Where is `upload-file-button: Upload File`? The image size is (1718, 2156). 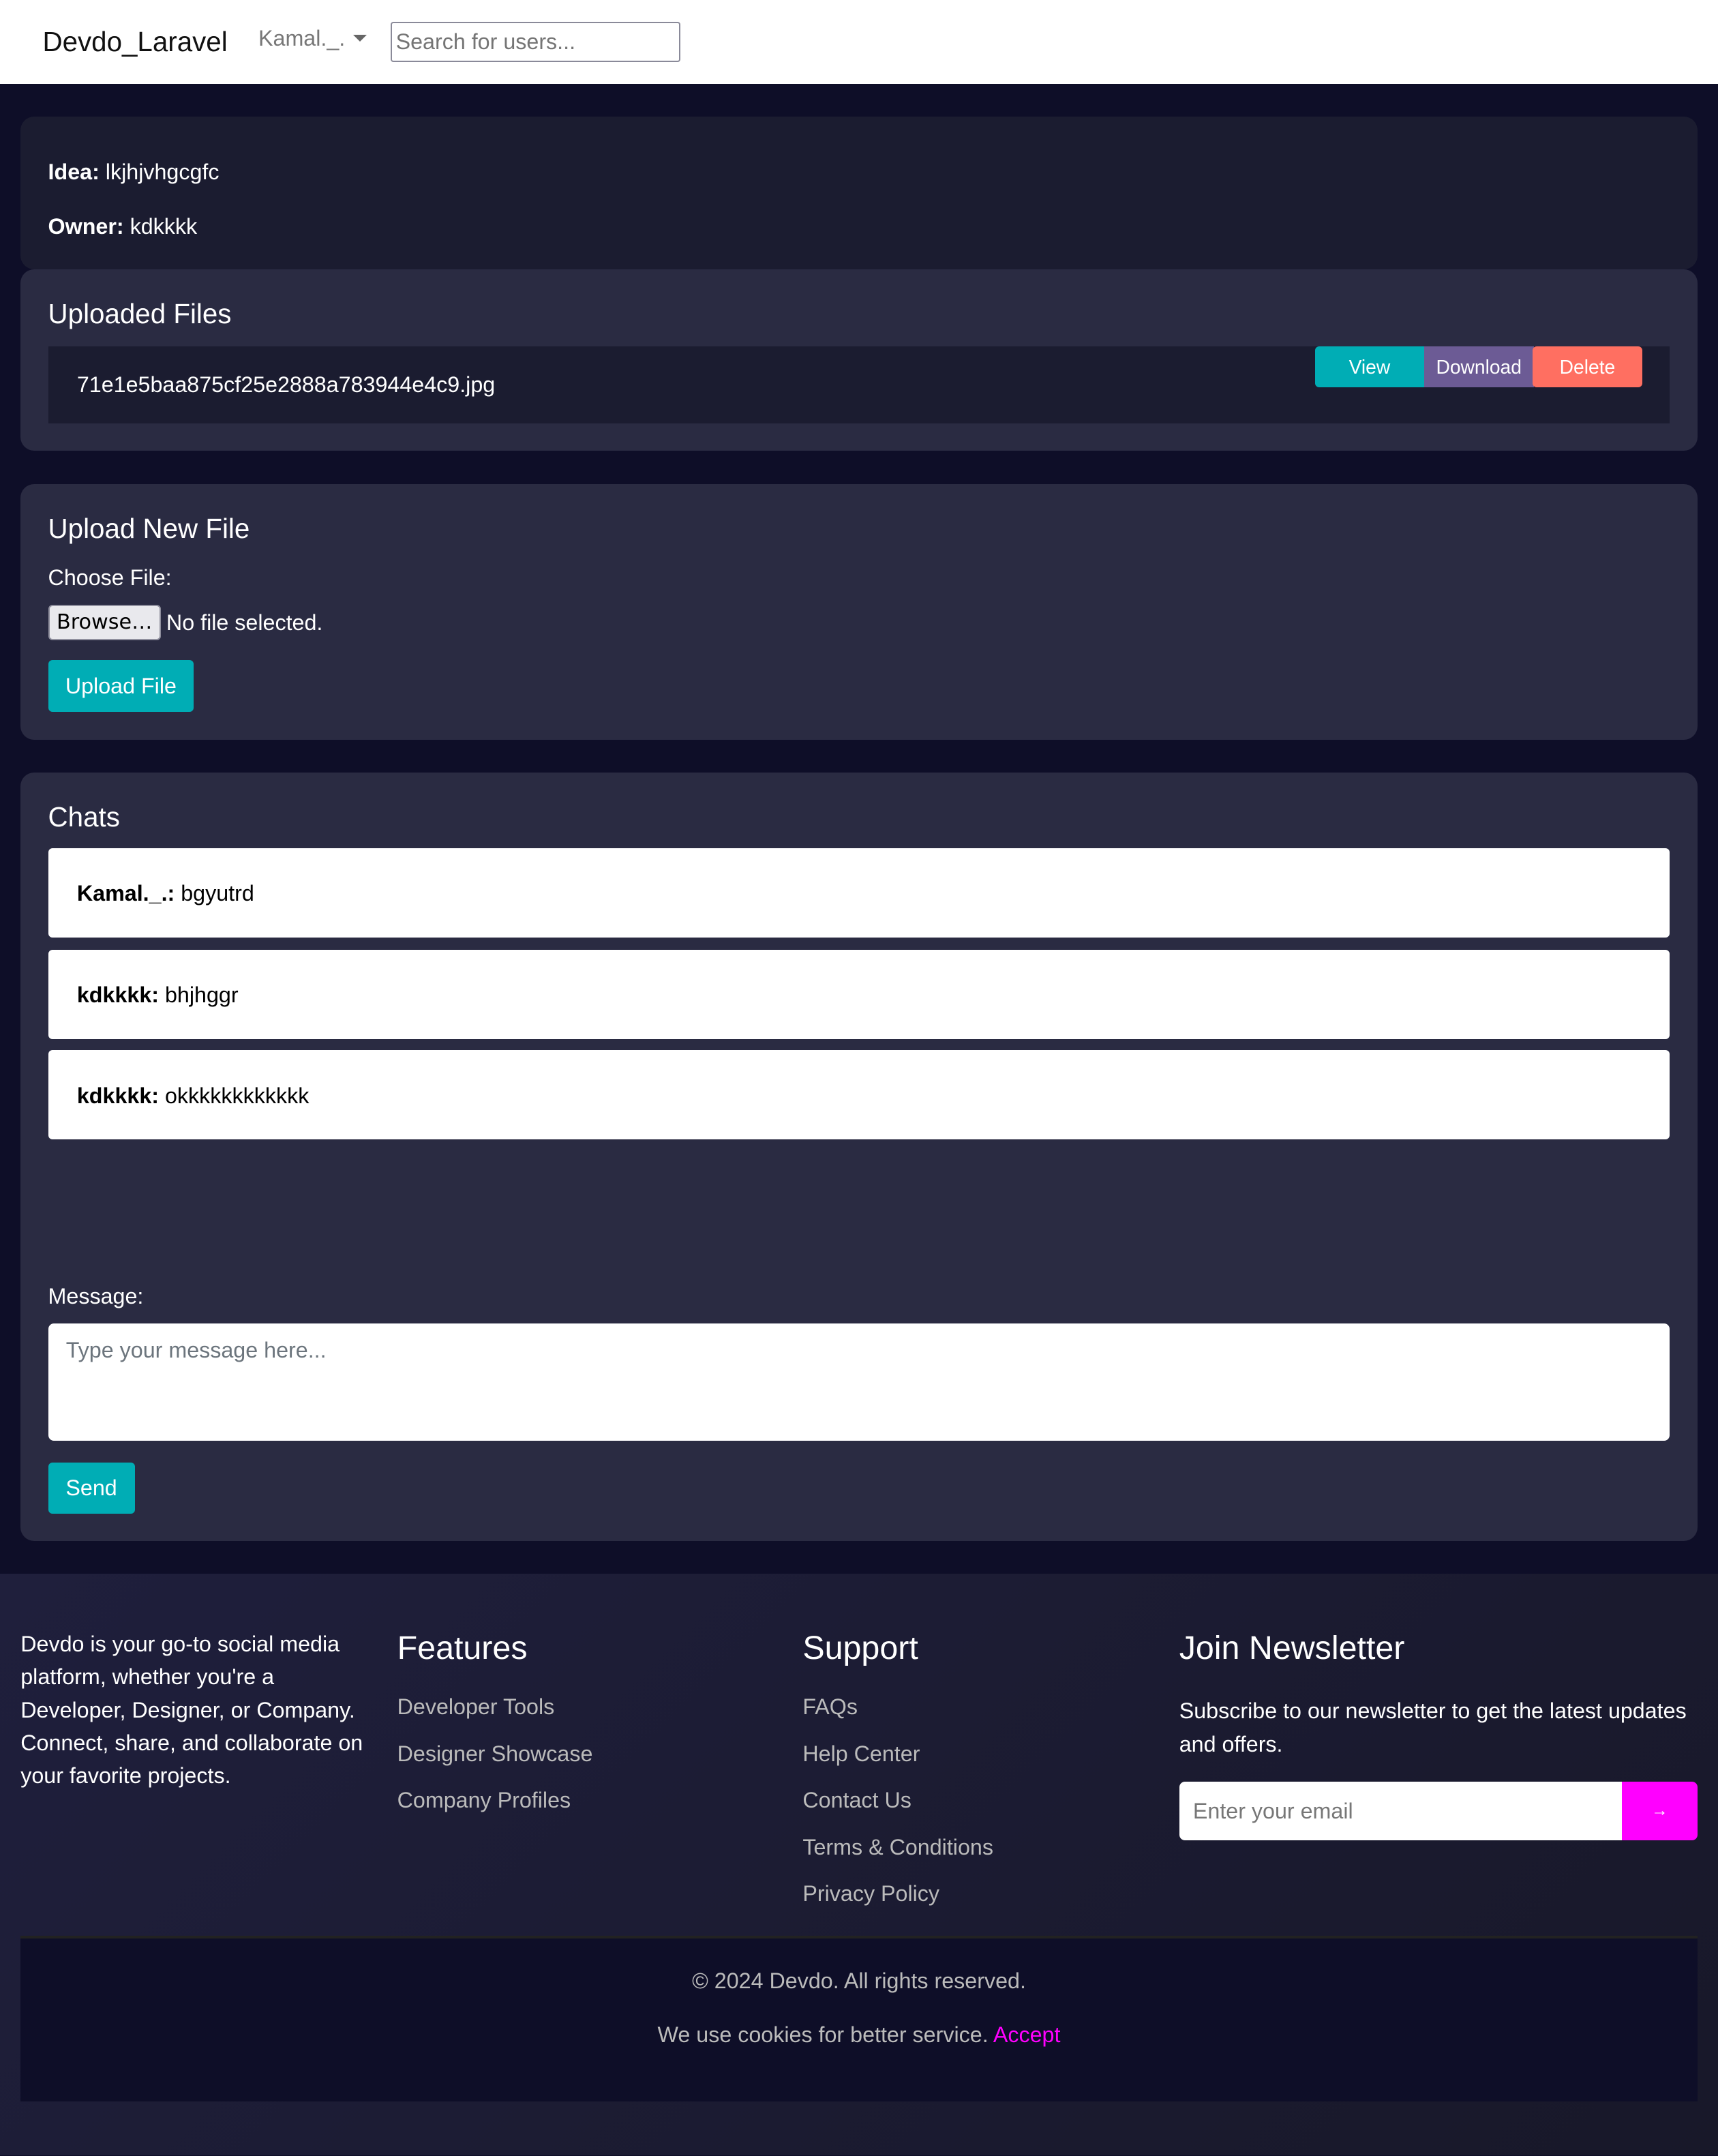
upload-file-button: Upload File is located at coordinates (121, 686).